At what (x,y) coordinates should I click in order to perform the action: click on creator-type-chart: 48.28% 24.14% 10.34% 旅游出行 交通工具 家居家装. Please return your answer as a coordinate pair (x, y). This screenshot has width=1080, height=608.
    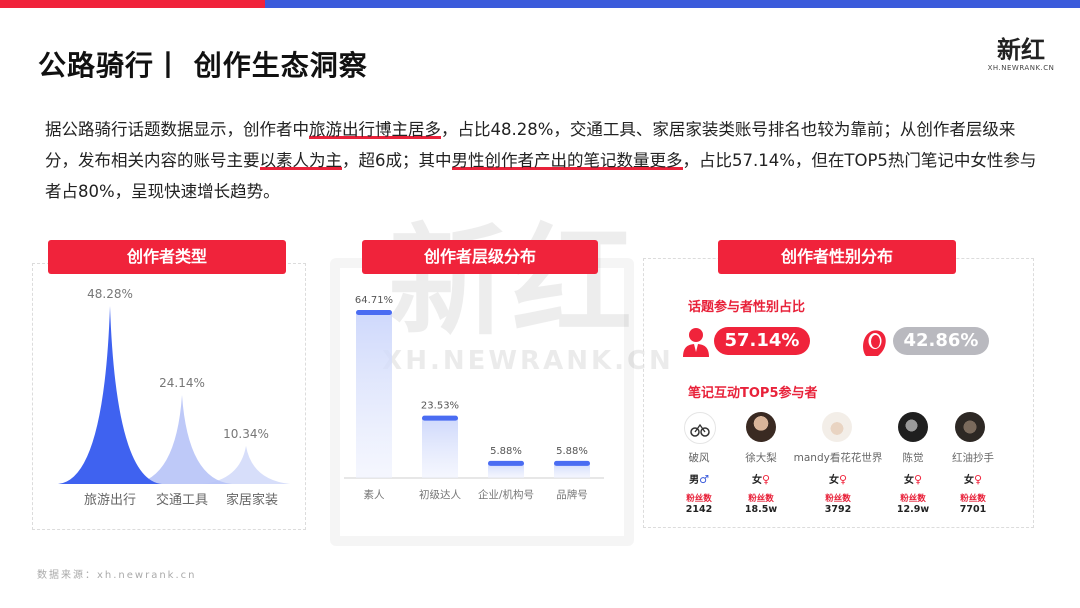
    Looking at the image, I should click on (174, 397).